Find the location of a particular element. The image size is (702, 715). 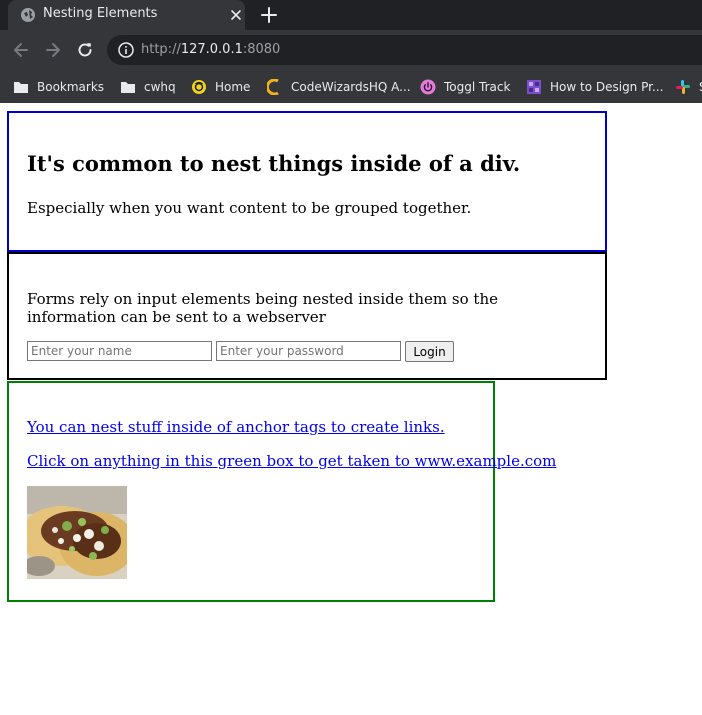

toggl-favicon-icon is located at coordinates (428, 87).